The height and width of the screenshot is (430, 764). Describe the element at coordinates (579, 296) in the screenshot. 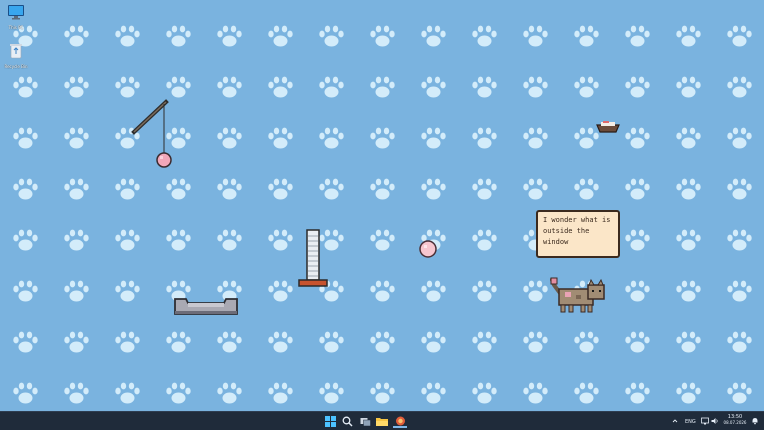

I see `desktop-cat-pet-icon` at that location.